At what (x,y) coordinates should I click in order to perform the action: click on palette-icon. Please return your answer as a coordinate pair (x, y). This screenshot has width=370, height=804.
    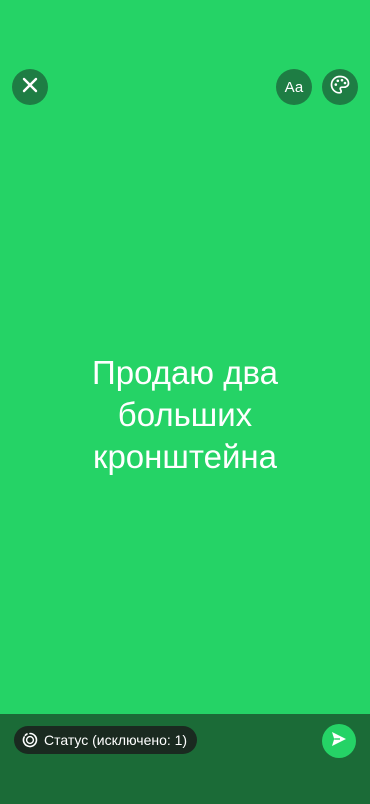
    Looking at the image, I should click on (340, 87).